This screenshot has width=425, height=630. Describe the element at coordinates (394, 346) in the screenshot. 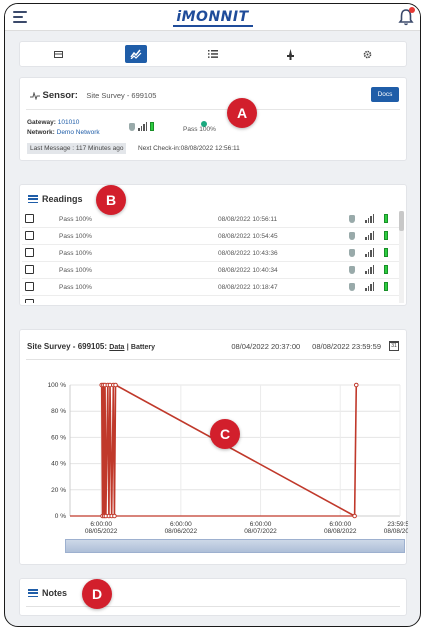

I see `calendar-icon: 31` at that location.